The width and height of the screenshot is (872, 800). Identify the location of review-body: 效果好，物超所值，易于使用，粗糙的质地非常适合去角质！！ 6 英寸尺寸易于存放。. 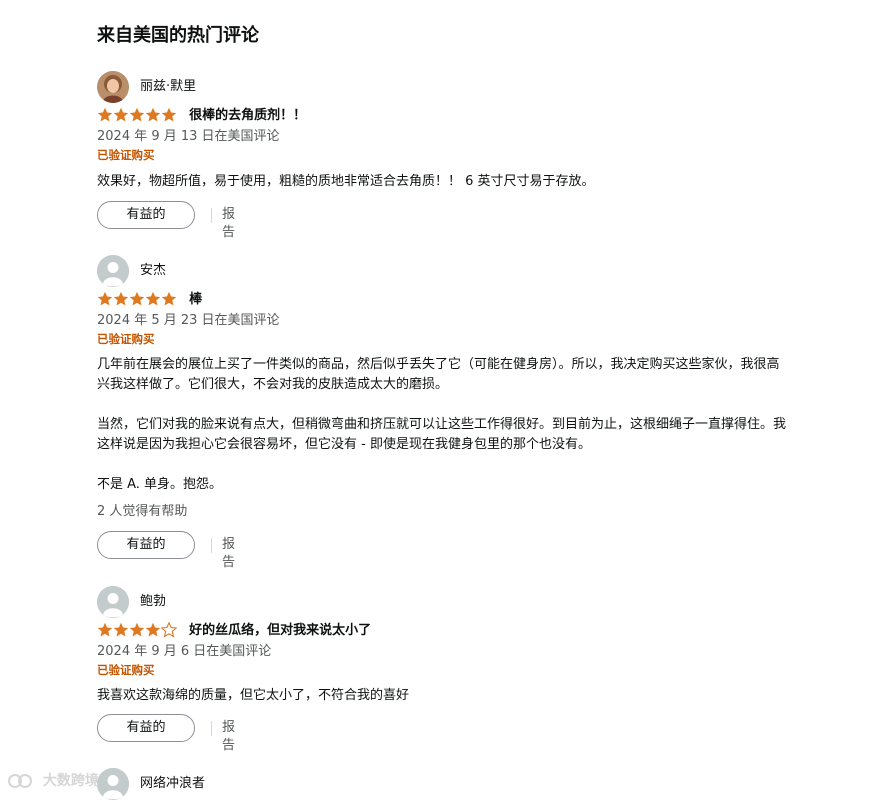
(442, 182).